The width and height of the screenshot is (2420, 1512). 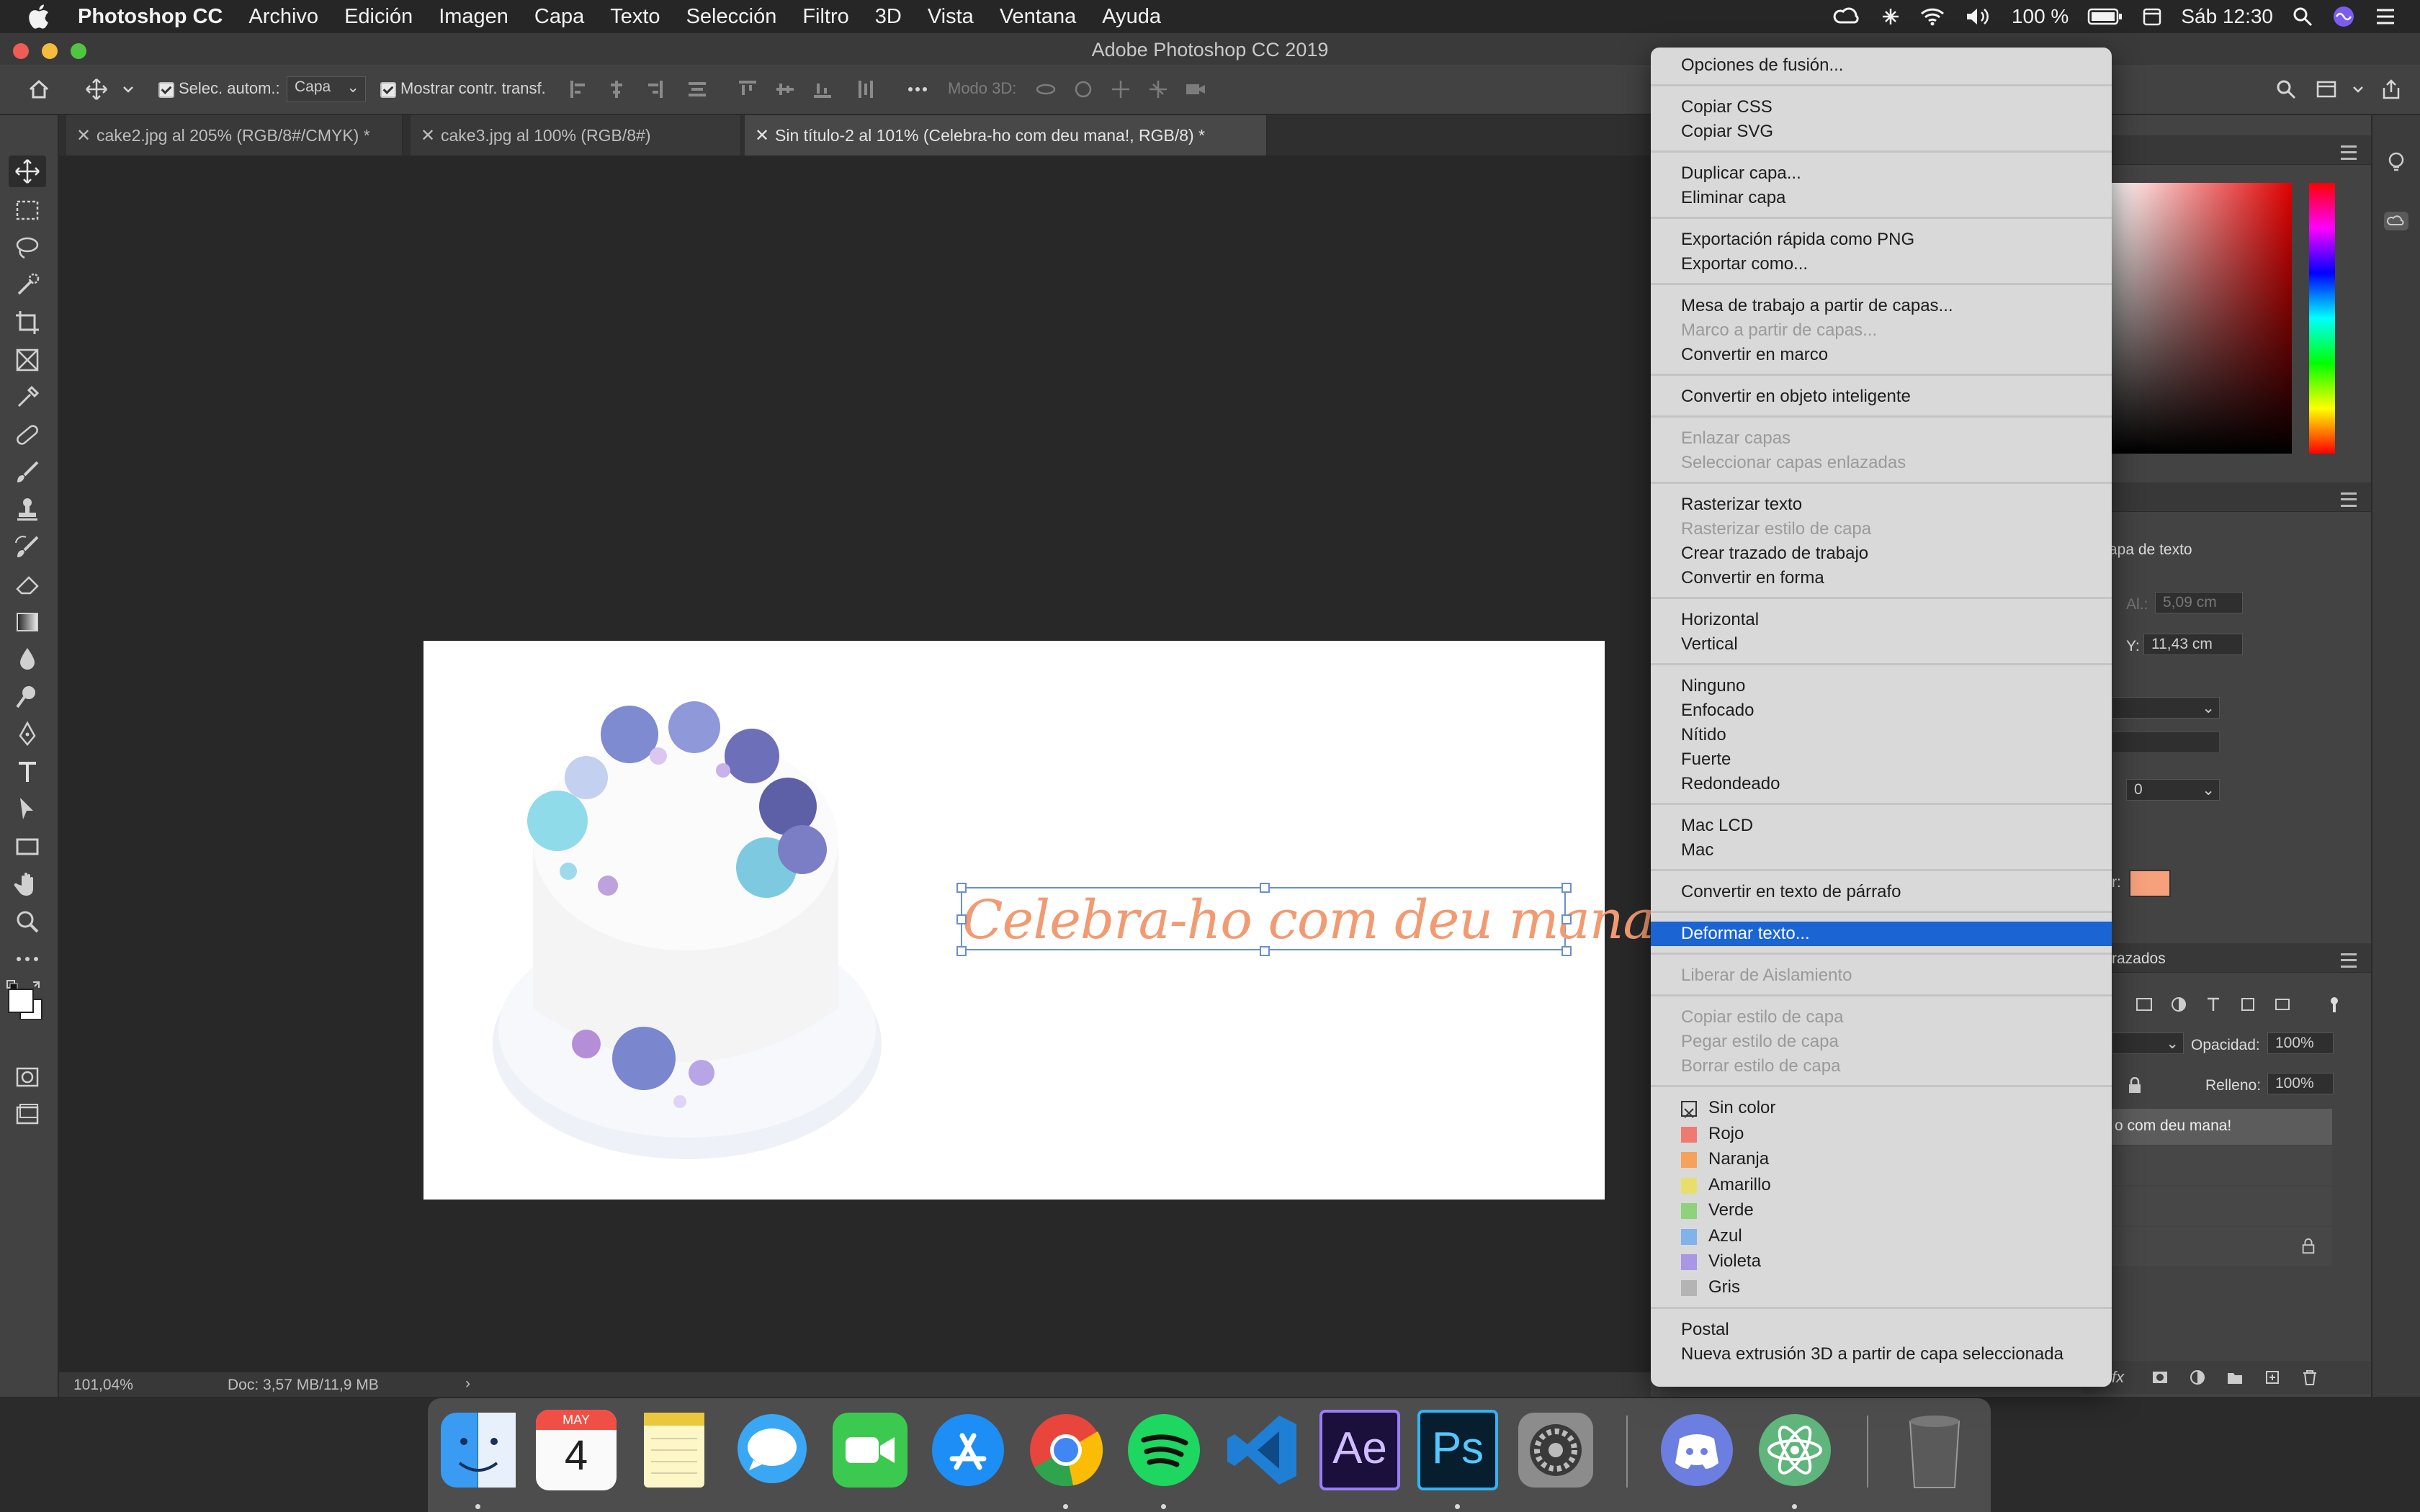 What do you see at coordinates (785, 89) in the screenshot?
I see `align-middle-v-icon` at bounding box center [785, 89].